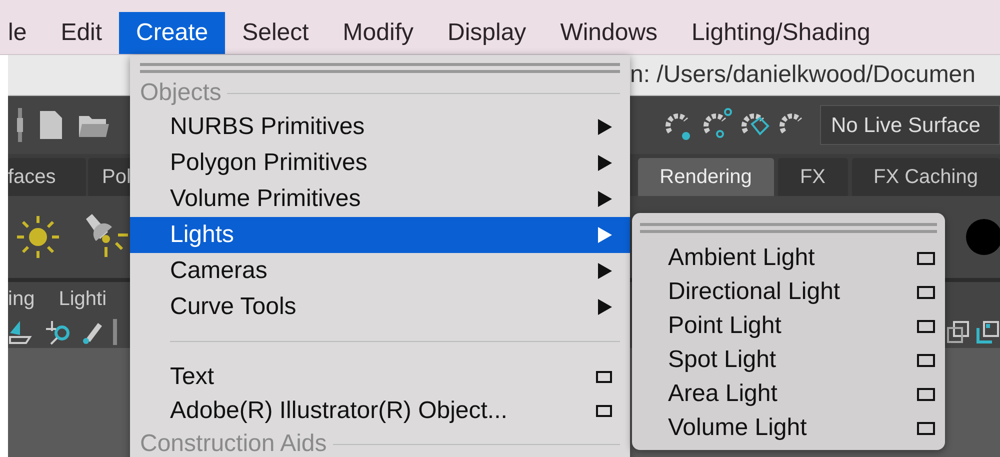 Image resolution: width=1000 pixels, height=457 pixels. Describe the element at coordinates (380, 235) in the screenshot. I see `menu-item: Lights` at that location.